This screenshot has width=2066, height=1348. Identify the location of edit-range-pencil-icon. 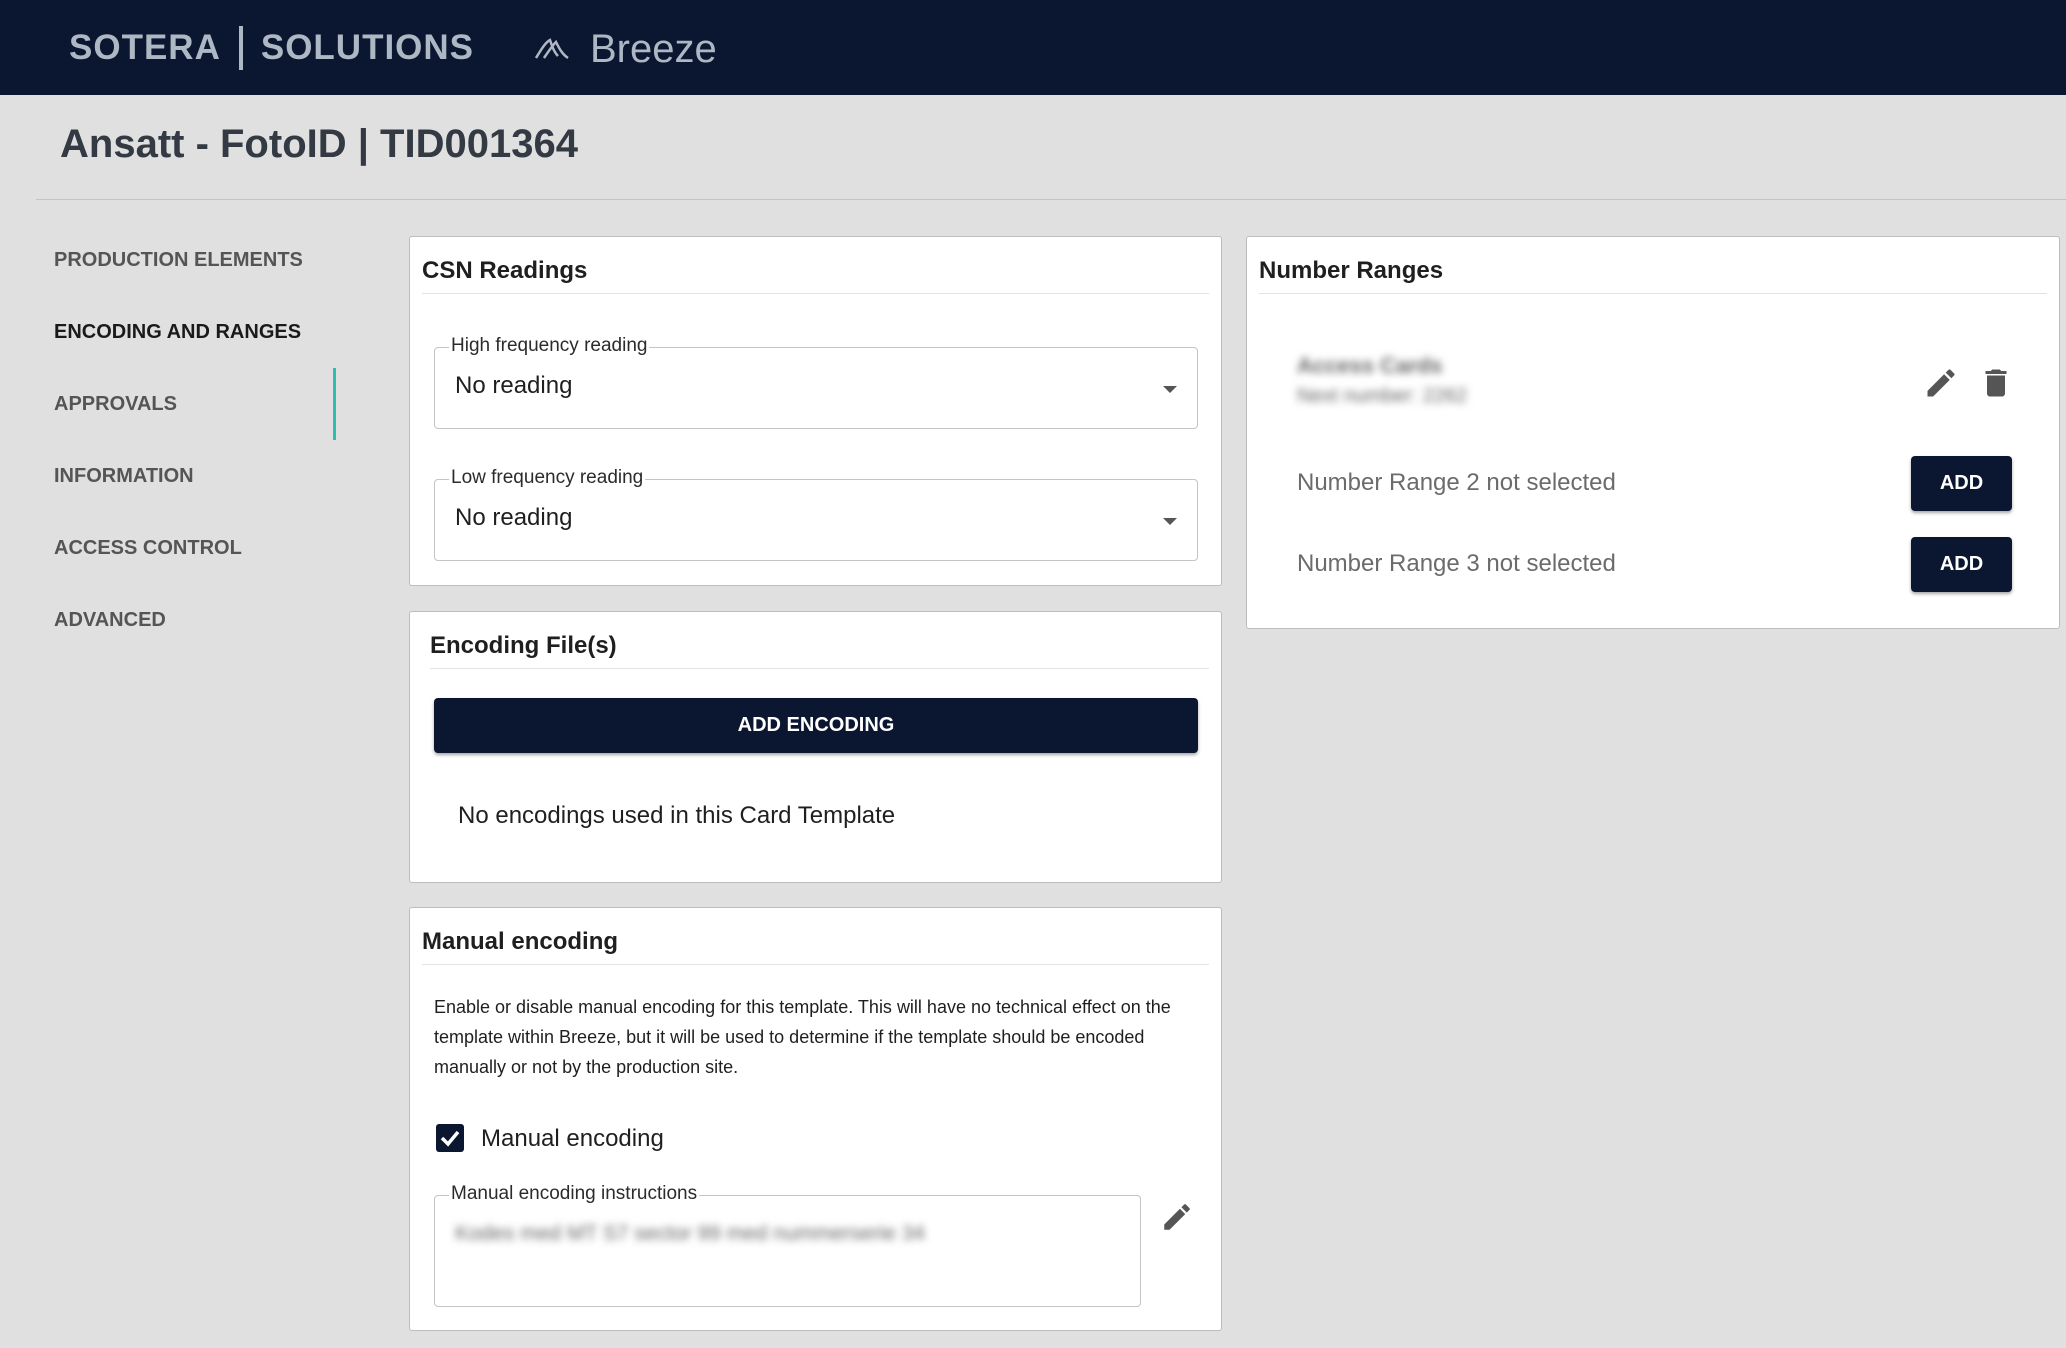
(1941, 385).